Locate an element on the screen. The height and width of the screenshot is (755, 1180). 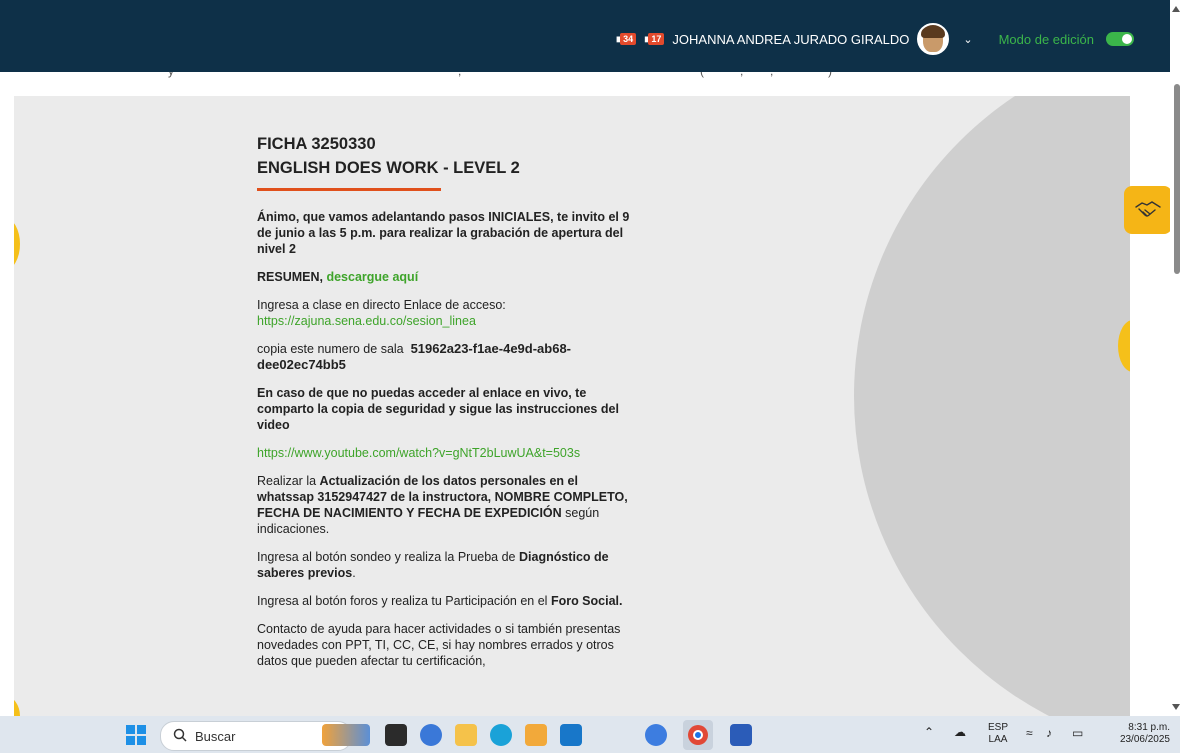
live-class-link: https://zajuna.sena.edu.co/sesion_linea is located at coordinates (366, 321).